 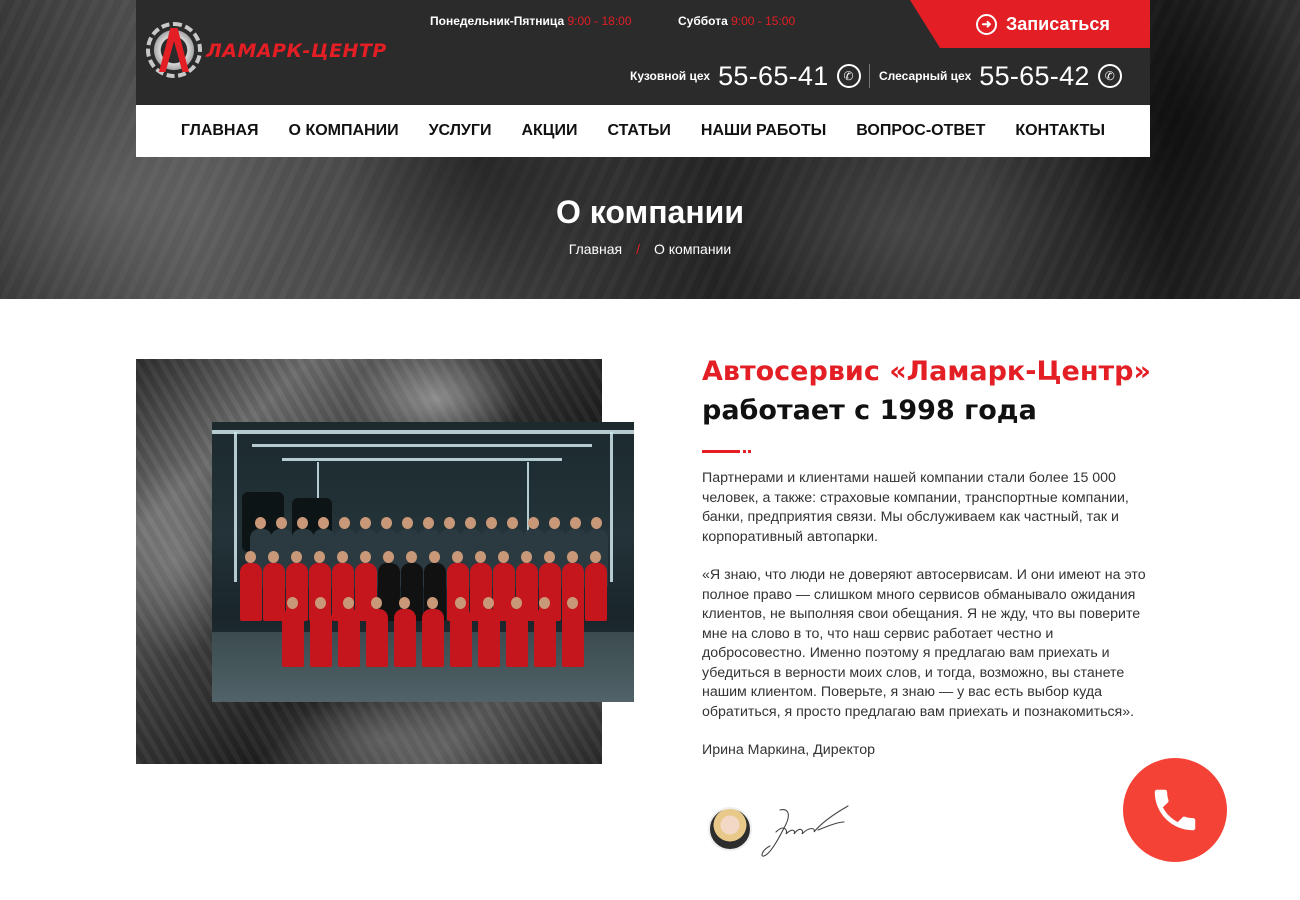 What do you see at coordinates (788, 750) in the screenshot?
I see `about-author: Ирина Маркина, Директор` at bounding box center [788, 750].